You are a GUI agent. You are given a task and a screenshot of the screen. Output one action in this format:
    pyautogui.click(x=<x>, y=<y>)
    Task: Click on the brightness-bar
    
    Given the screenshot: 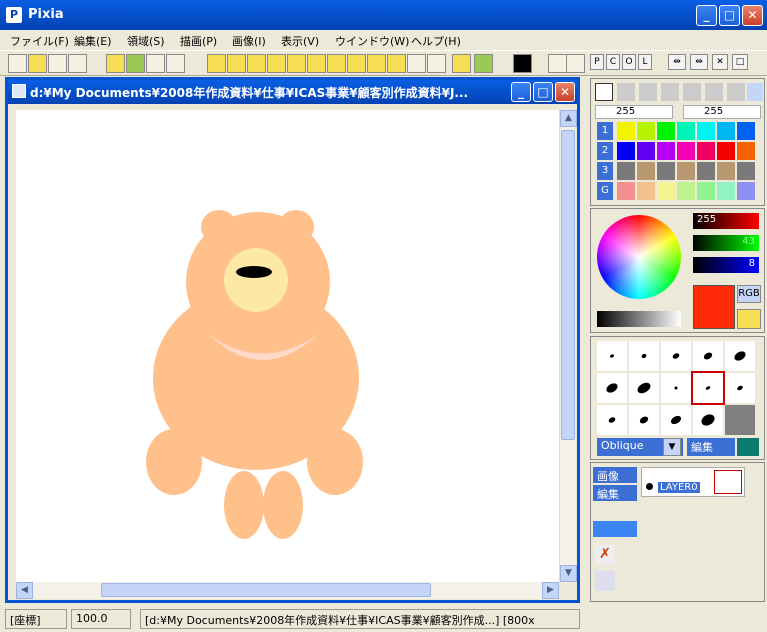 What is the action you would take?
    pyautogui.click(x=639, y=319)
    